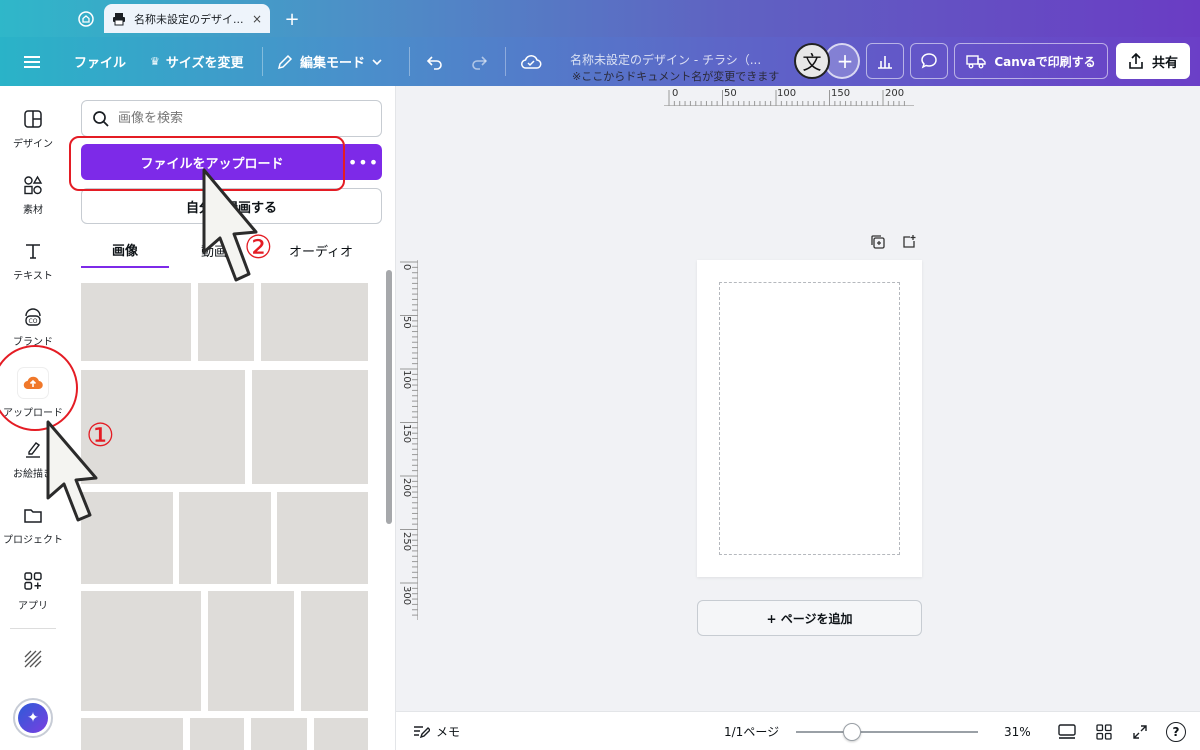 The image size is (1200, 750). Describe the element at coordinates (238, 118) in the screenshot. I see `search-input` at that location.